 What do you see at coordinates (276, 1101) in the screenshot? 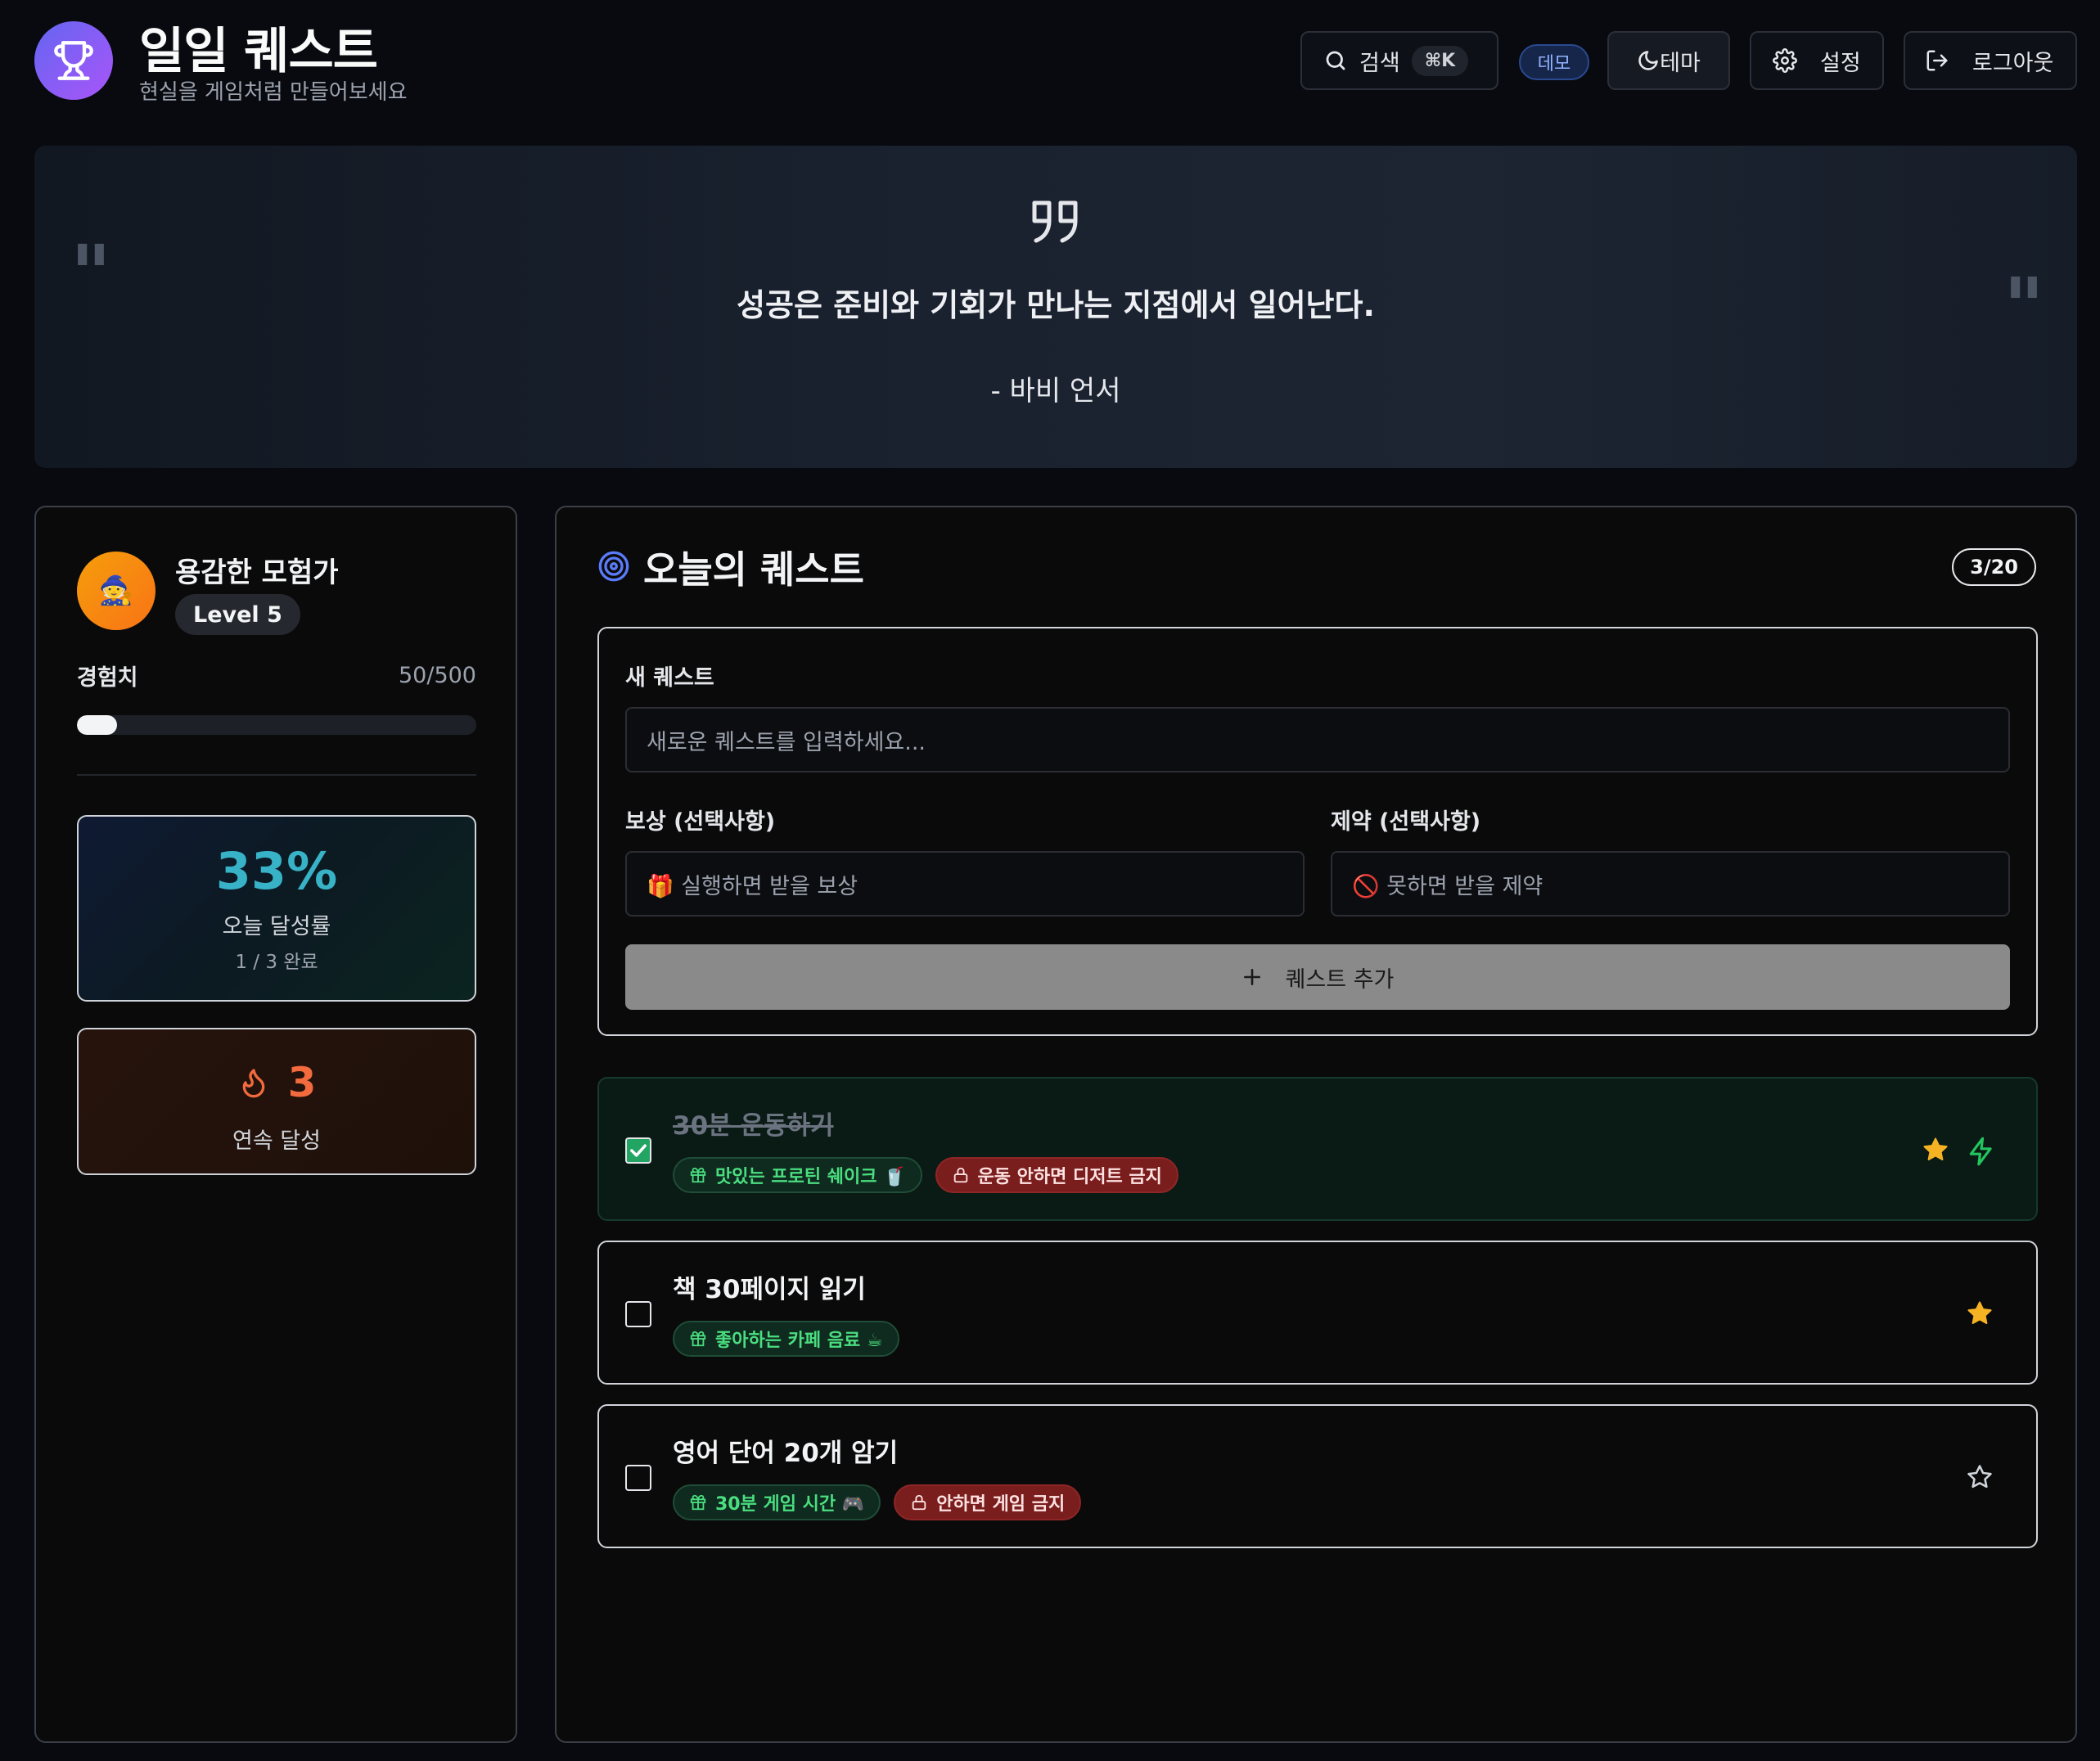
I see `streak-card: 3 연속 달성` at bounding box center [276, 1101].